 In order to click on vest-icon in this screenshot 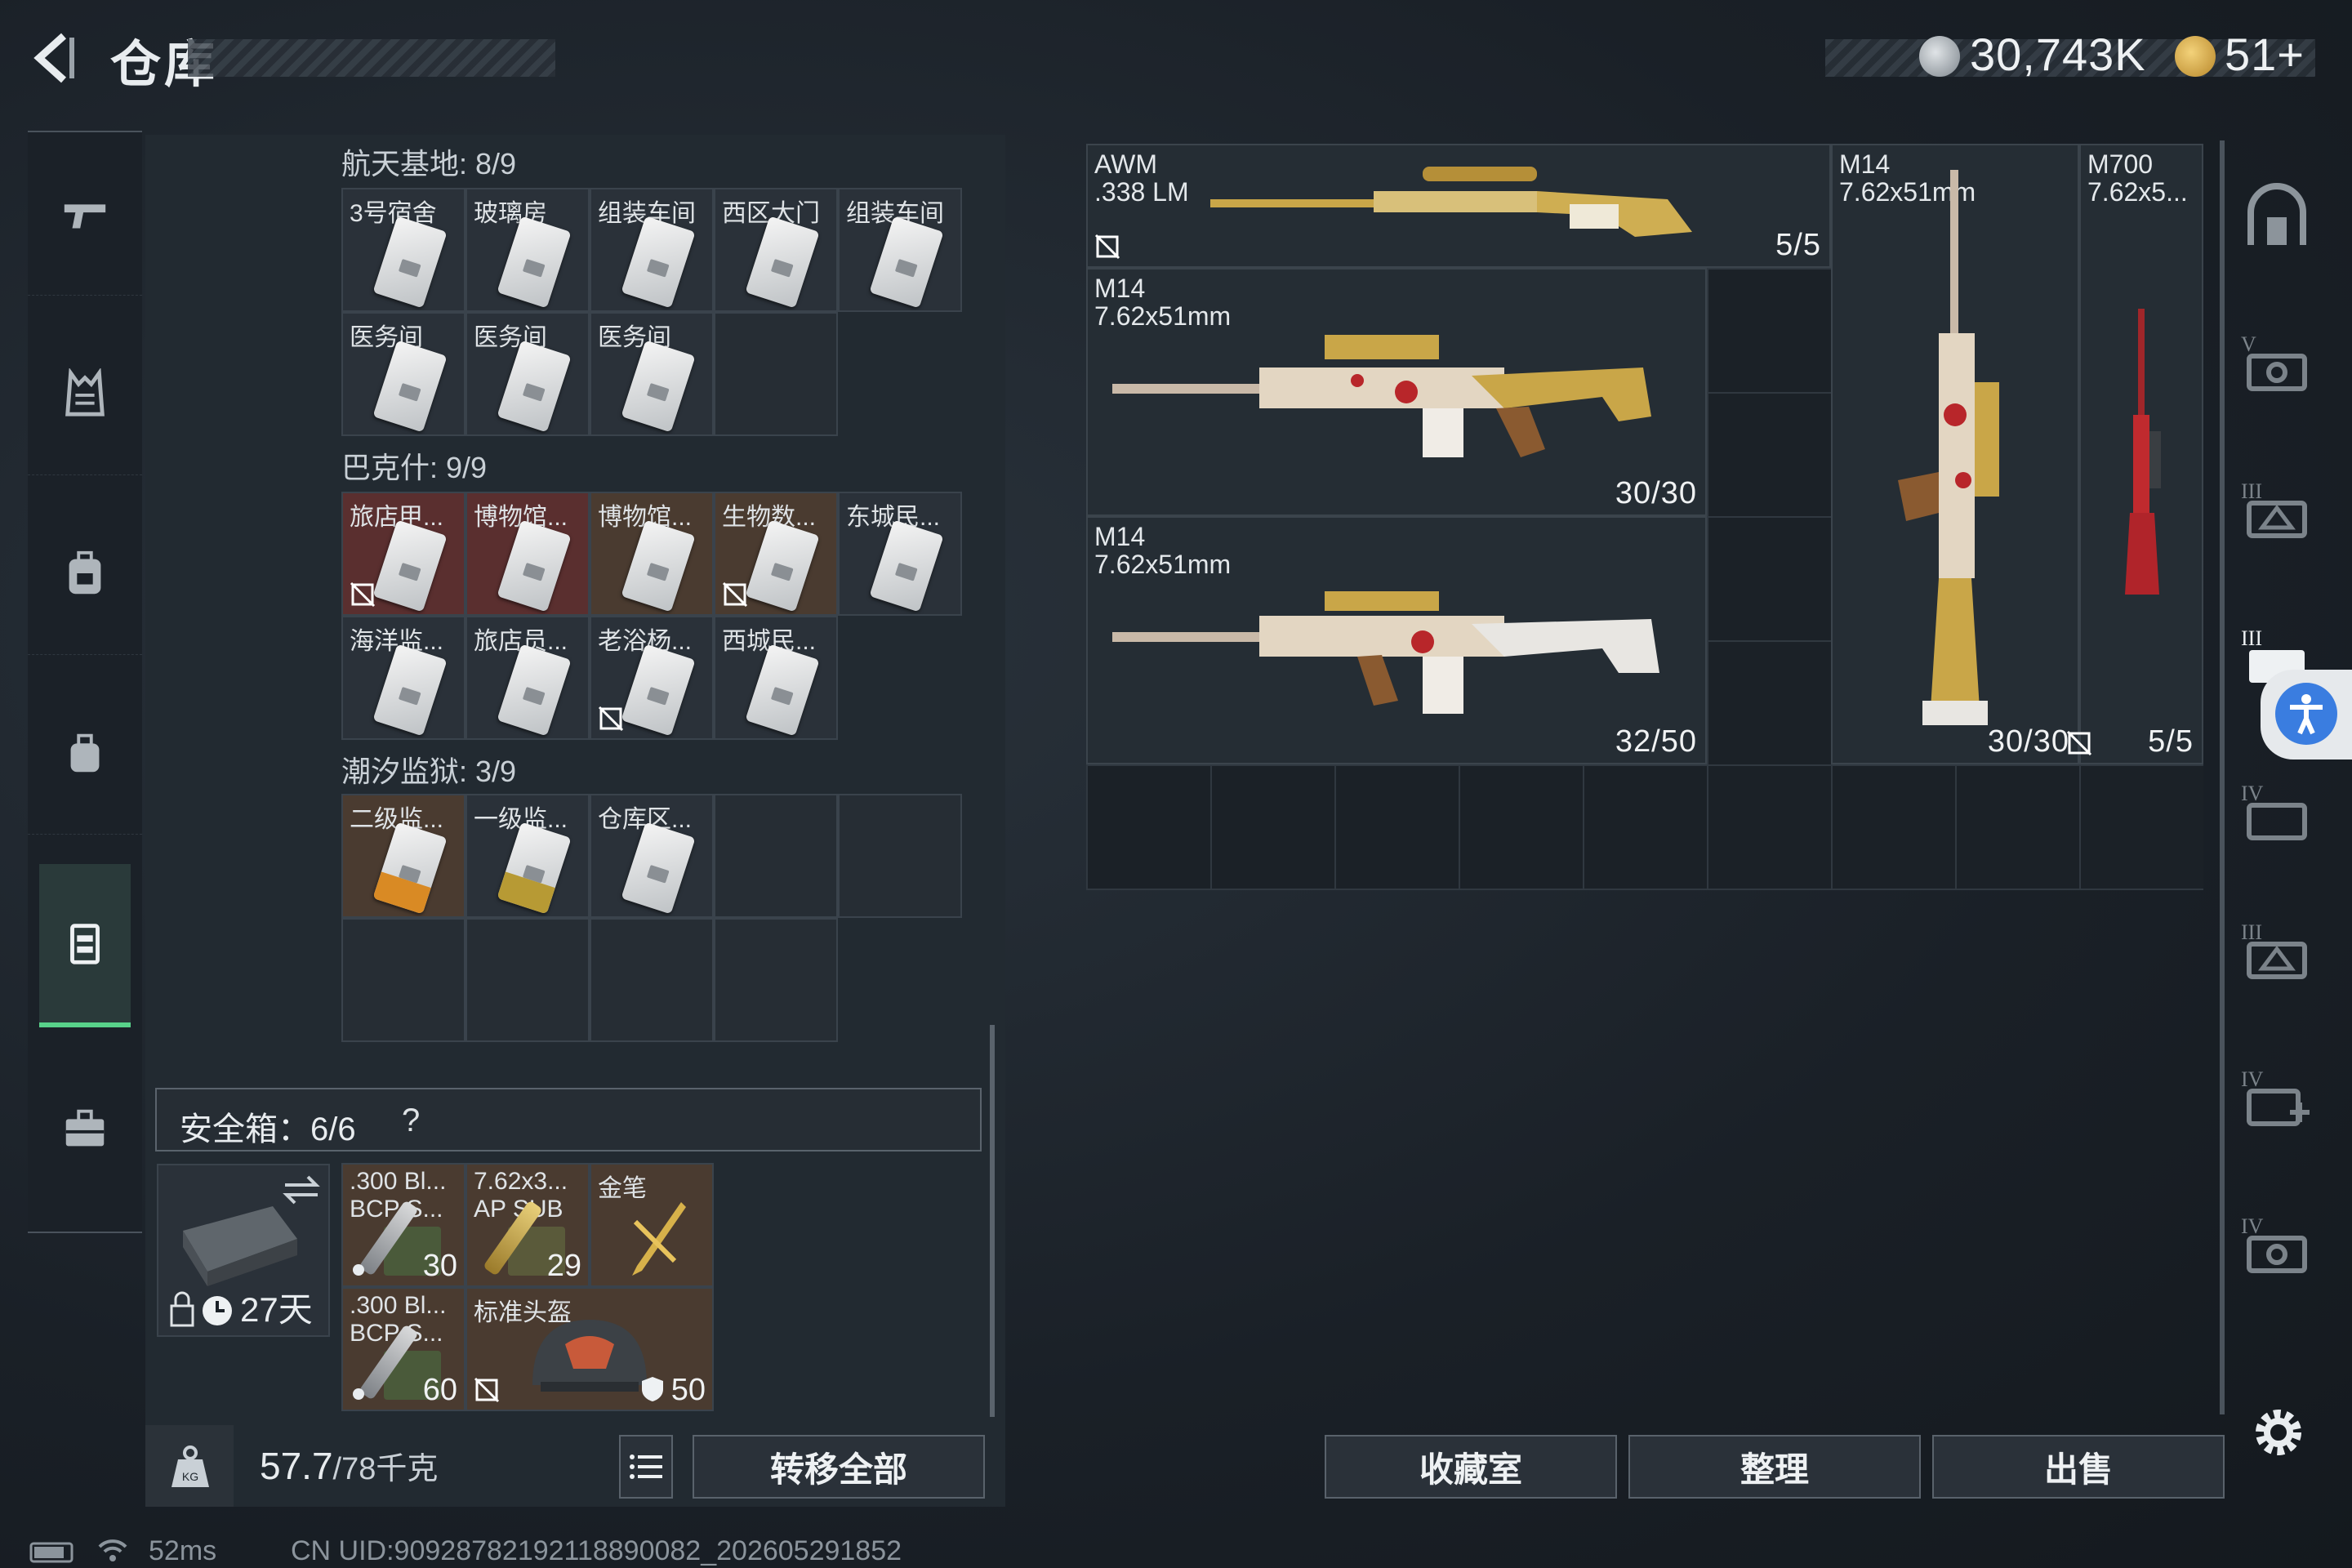, I will do `click(85, 392)`.